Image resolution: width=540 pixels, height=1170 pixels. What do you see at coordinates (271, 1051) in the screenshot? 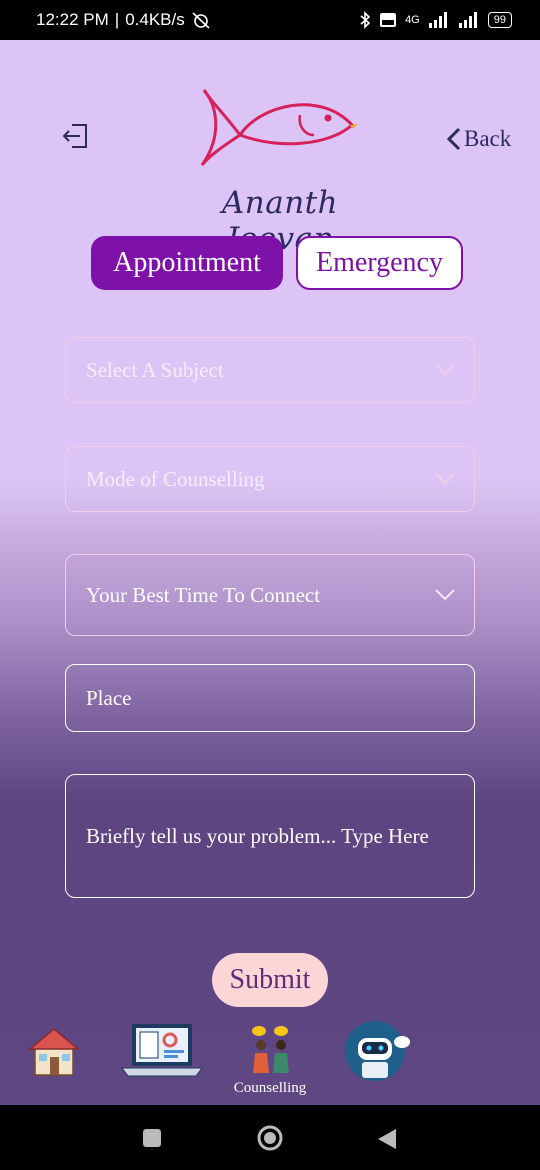
I see `counselling-icon` at bounding box center [271, 1051].